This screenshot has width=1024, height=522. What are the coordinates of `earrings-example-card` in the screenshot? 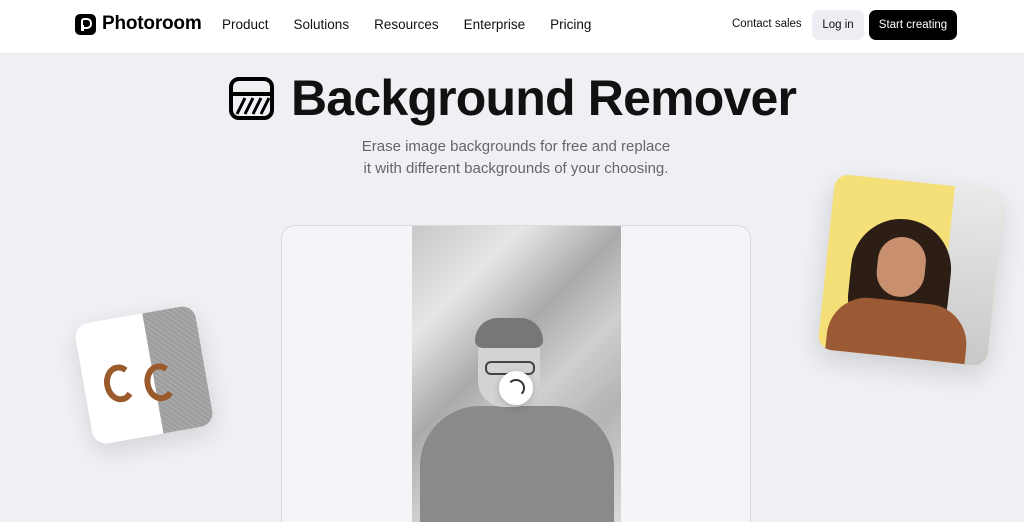 It's located at (144, 375).